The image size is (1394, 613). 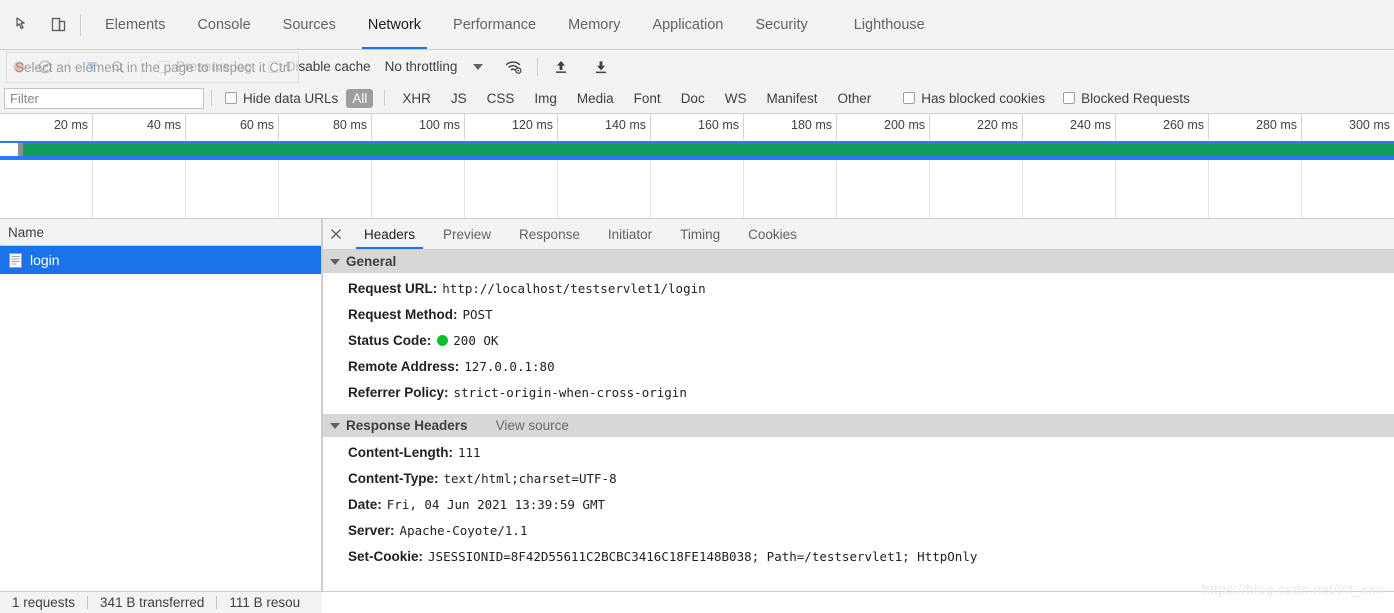 I want to click on tab-security: Security, so click(x=781, y=24).